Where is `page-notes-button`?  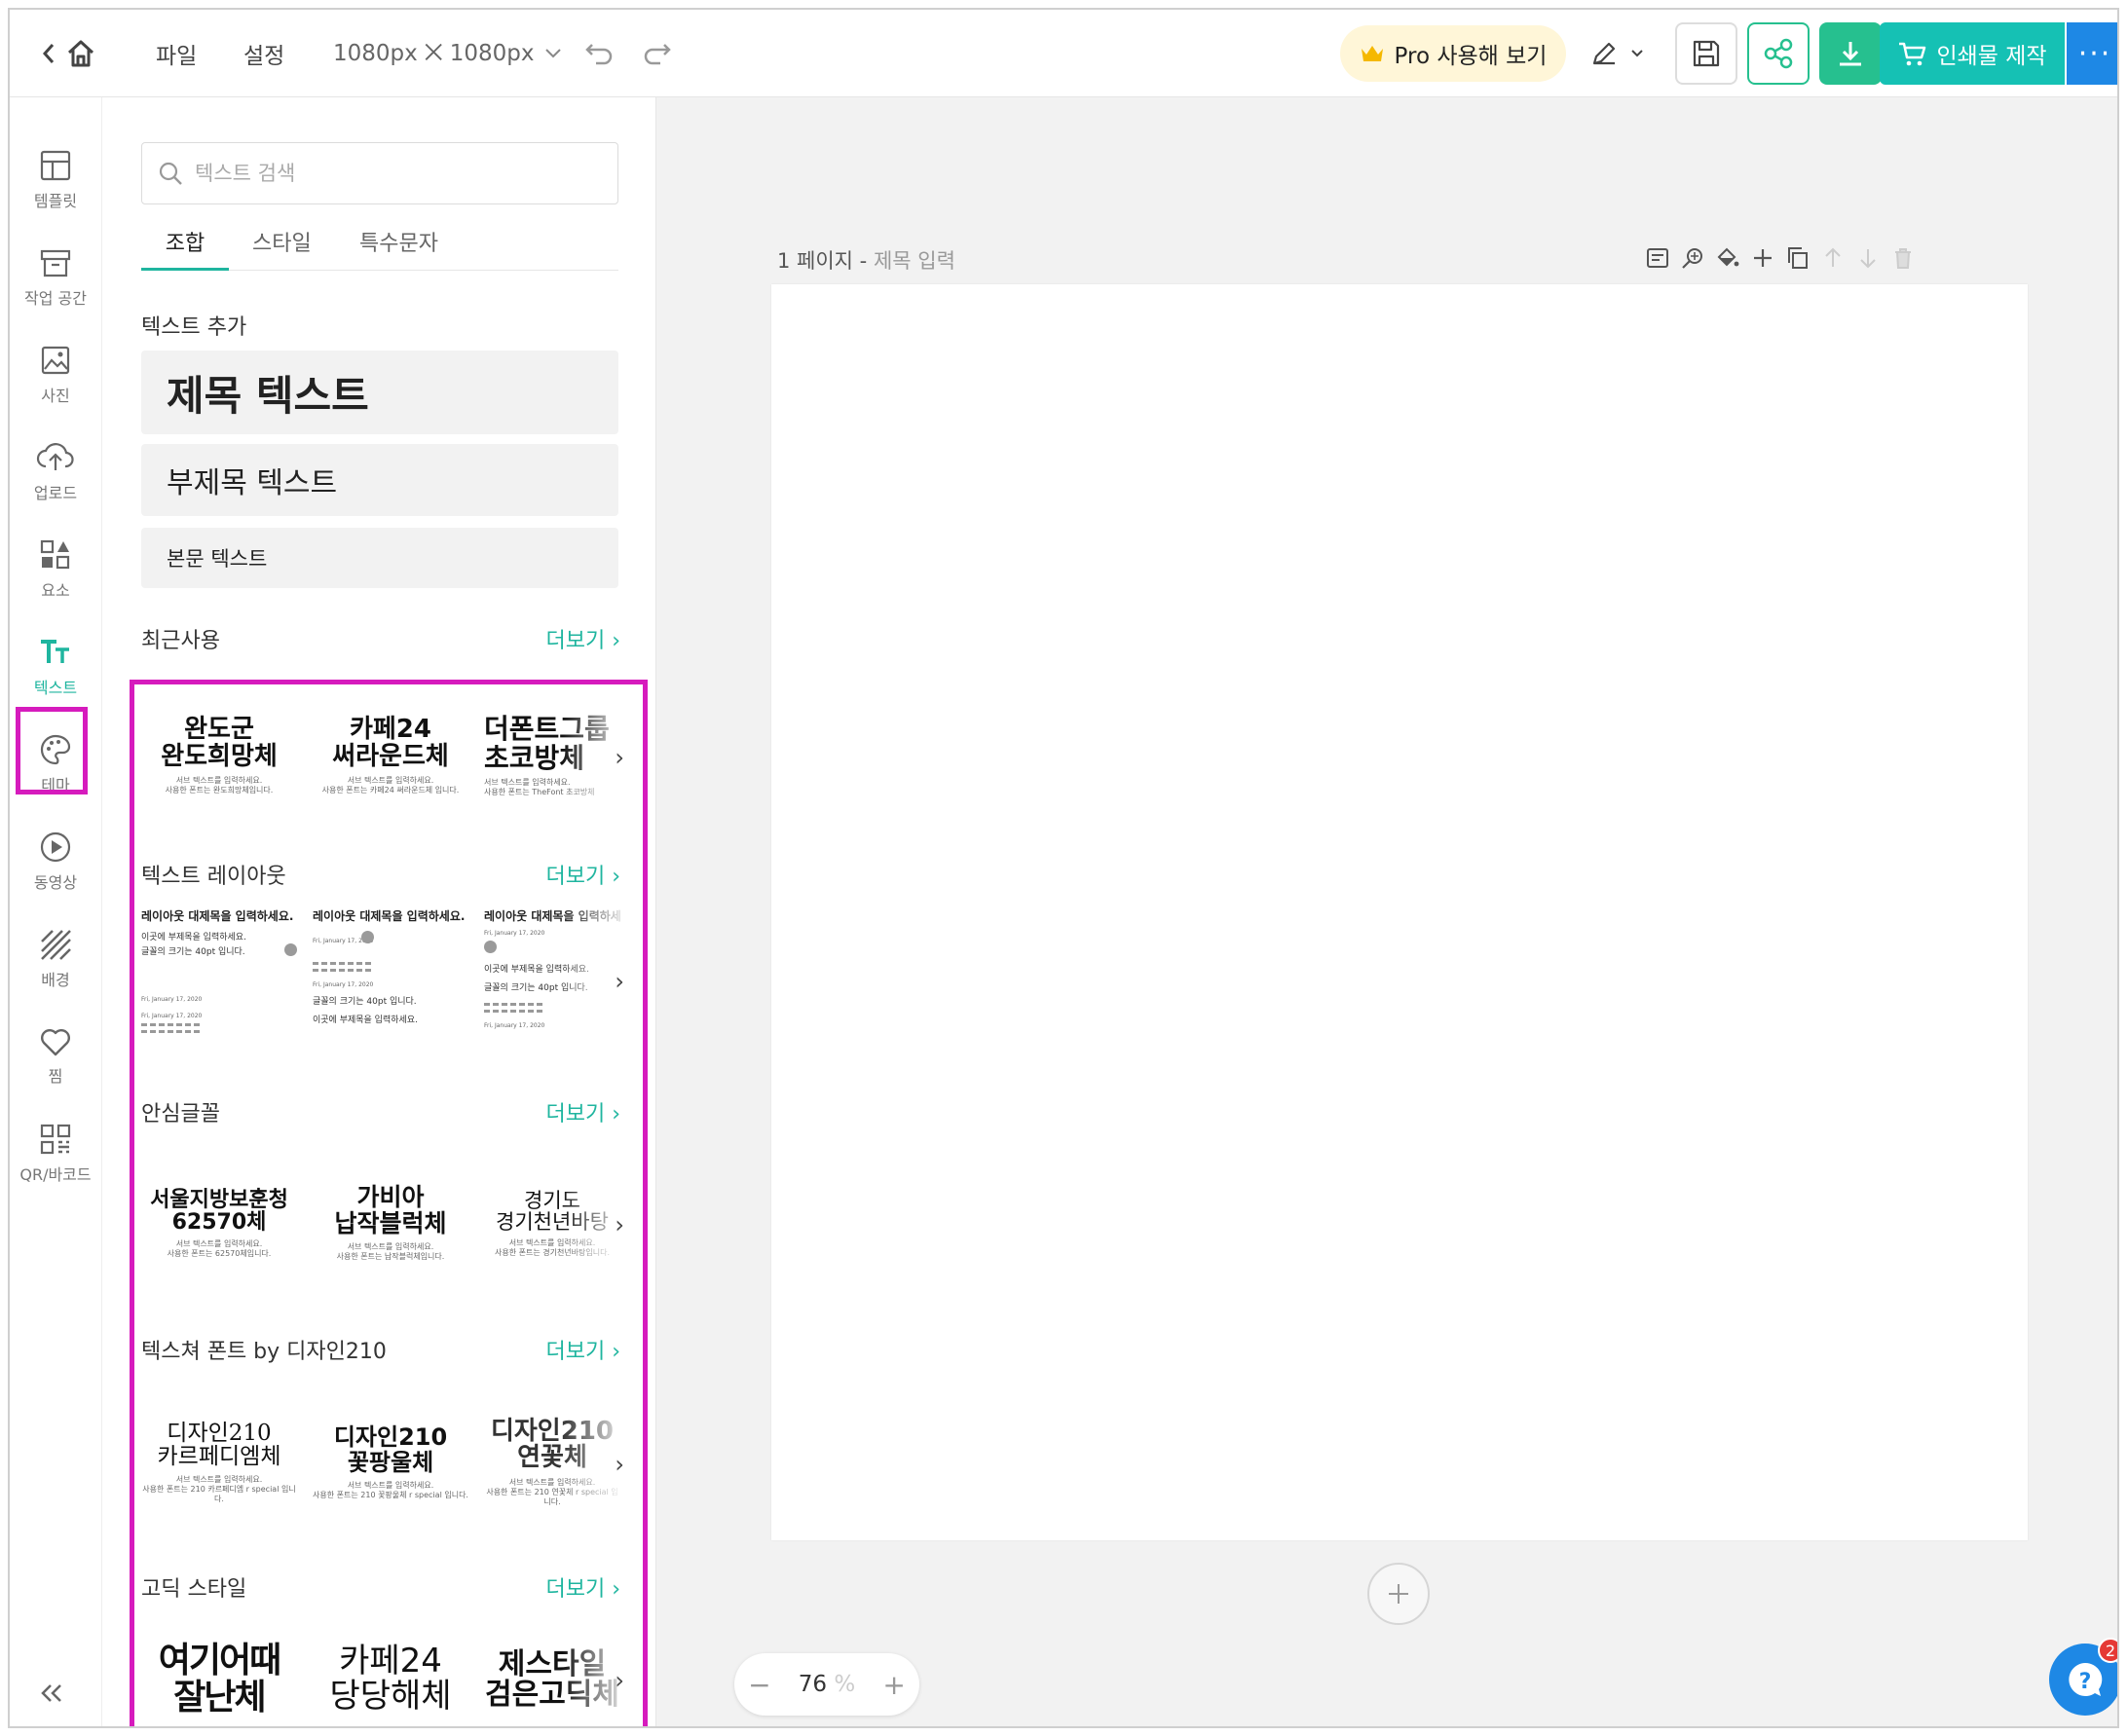 page-notes-button is located at coordinates (1657, 258).